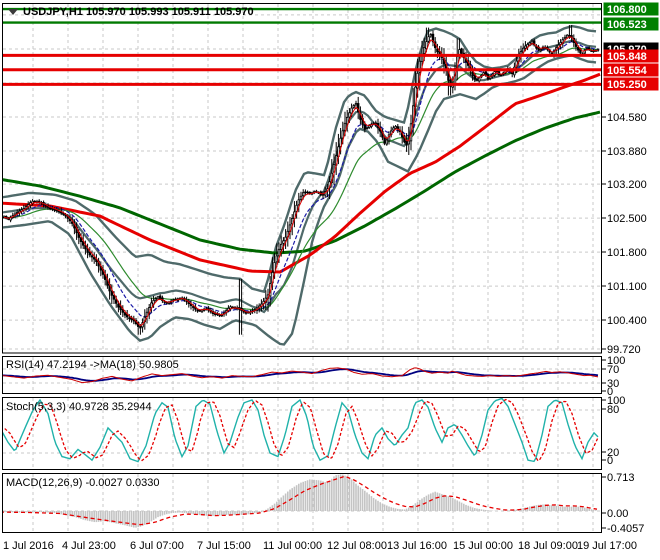  Describe the element at coordinates (417, 546) in the screenshot. I see `time-axis-label: 13 Jul 16:00` at that location.